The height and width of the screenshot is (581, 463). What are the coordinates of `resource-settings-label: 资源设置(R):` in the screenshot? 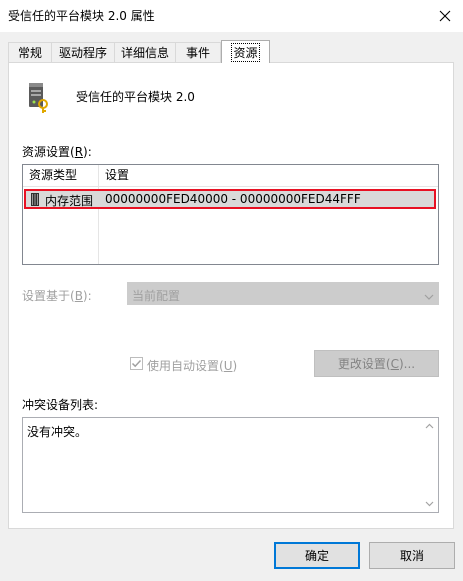 It's located at (57, 151).